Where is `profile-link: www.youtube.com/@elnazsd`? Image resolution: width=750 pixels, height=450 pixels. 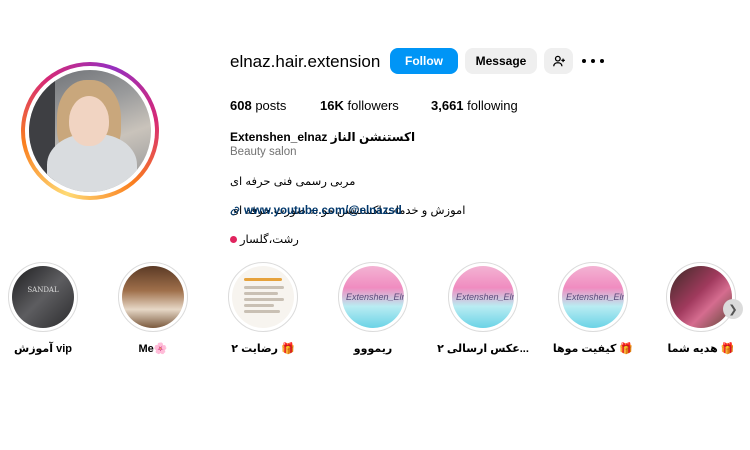
profile-link: www.youtube.com/@elnazsd is located at coordinates (316, 211).